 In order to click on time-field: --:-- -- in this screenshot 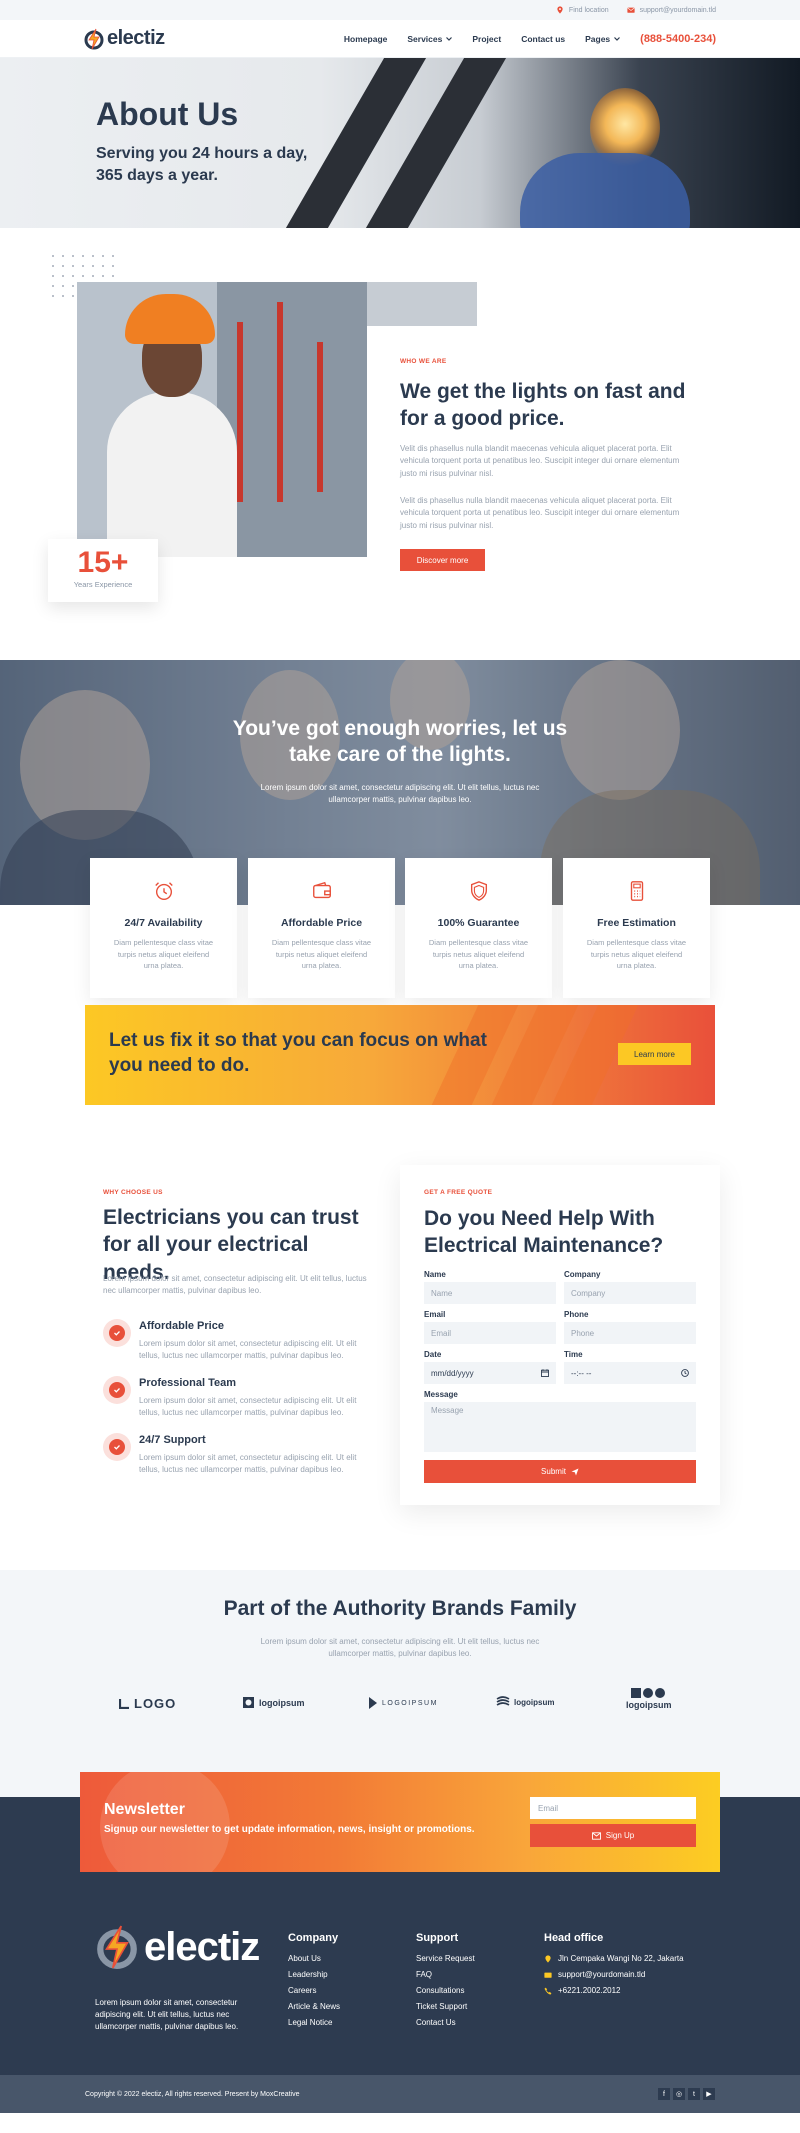, I will do `click(630, 1373)`.